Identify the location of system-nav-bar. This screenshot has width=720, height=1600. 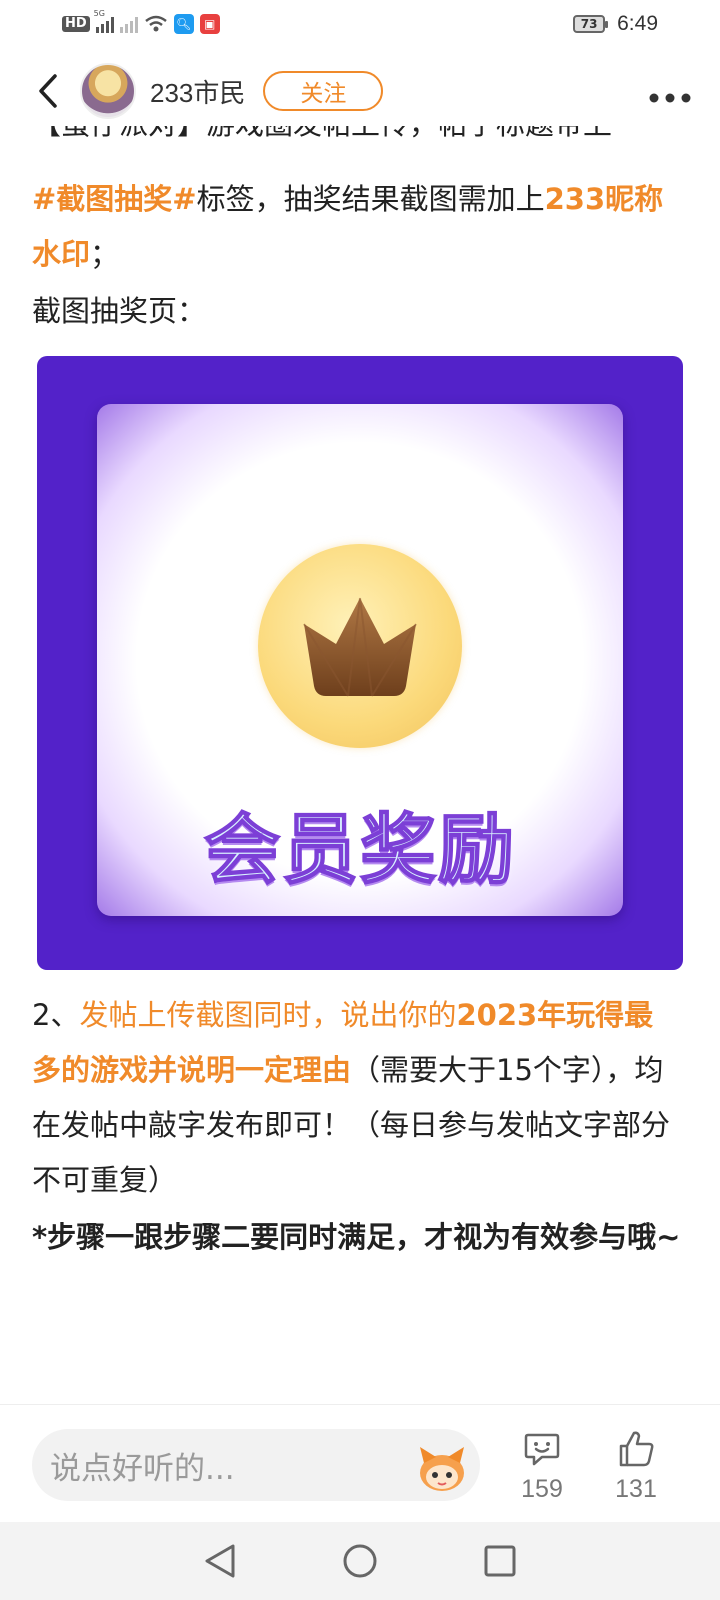
(360, 1561).